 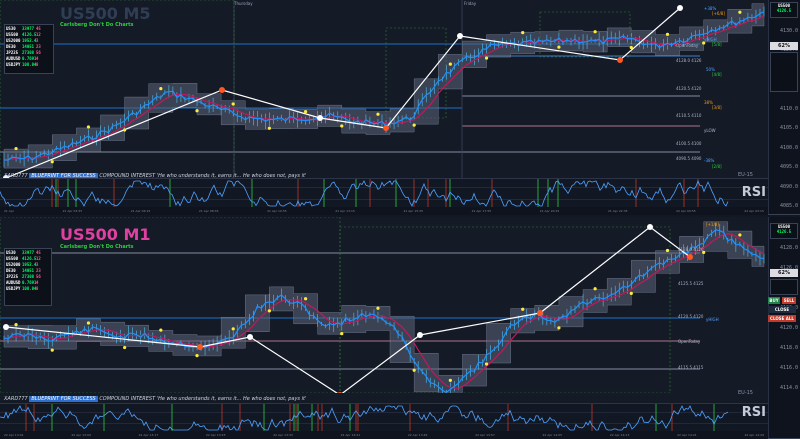 I want to click on fib-sub-2: [2/8], so click(x=717, y=166).